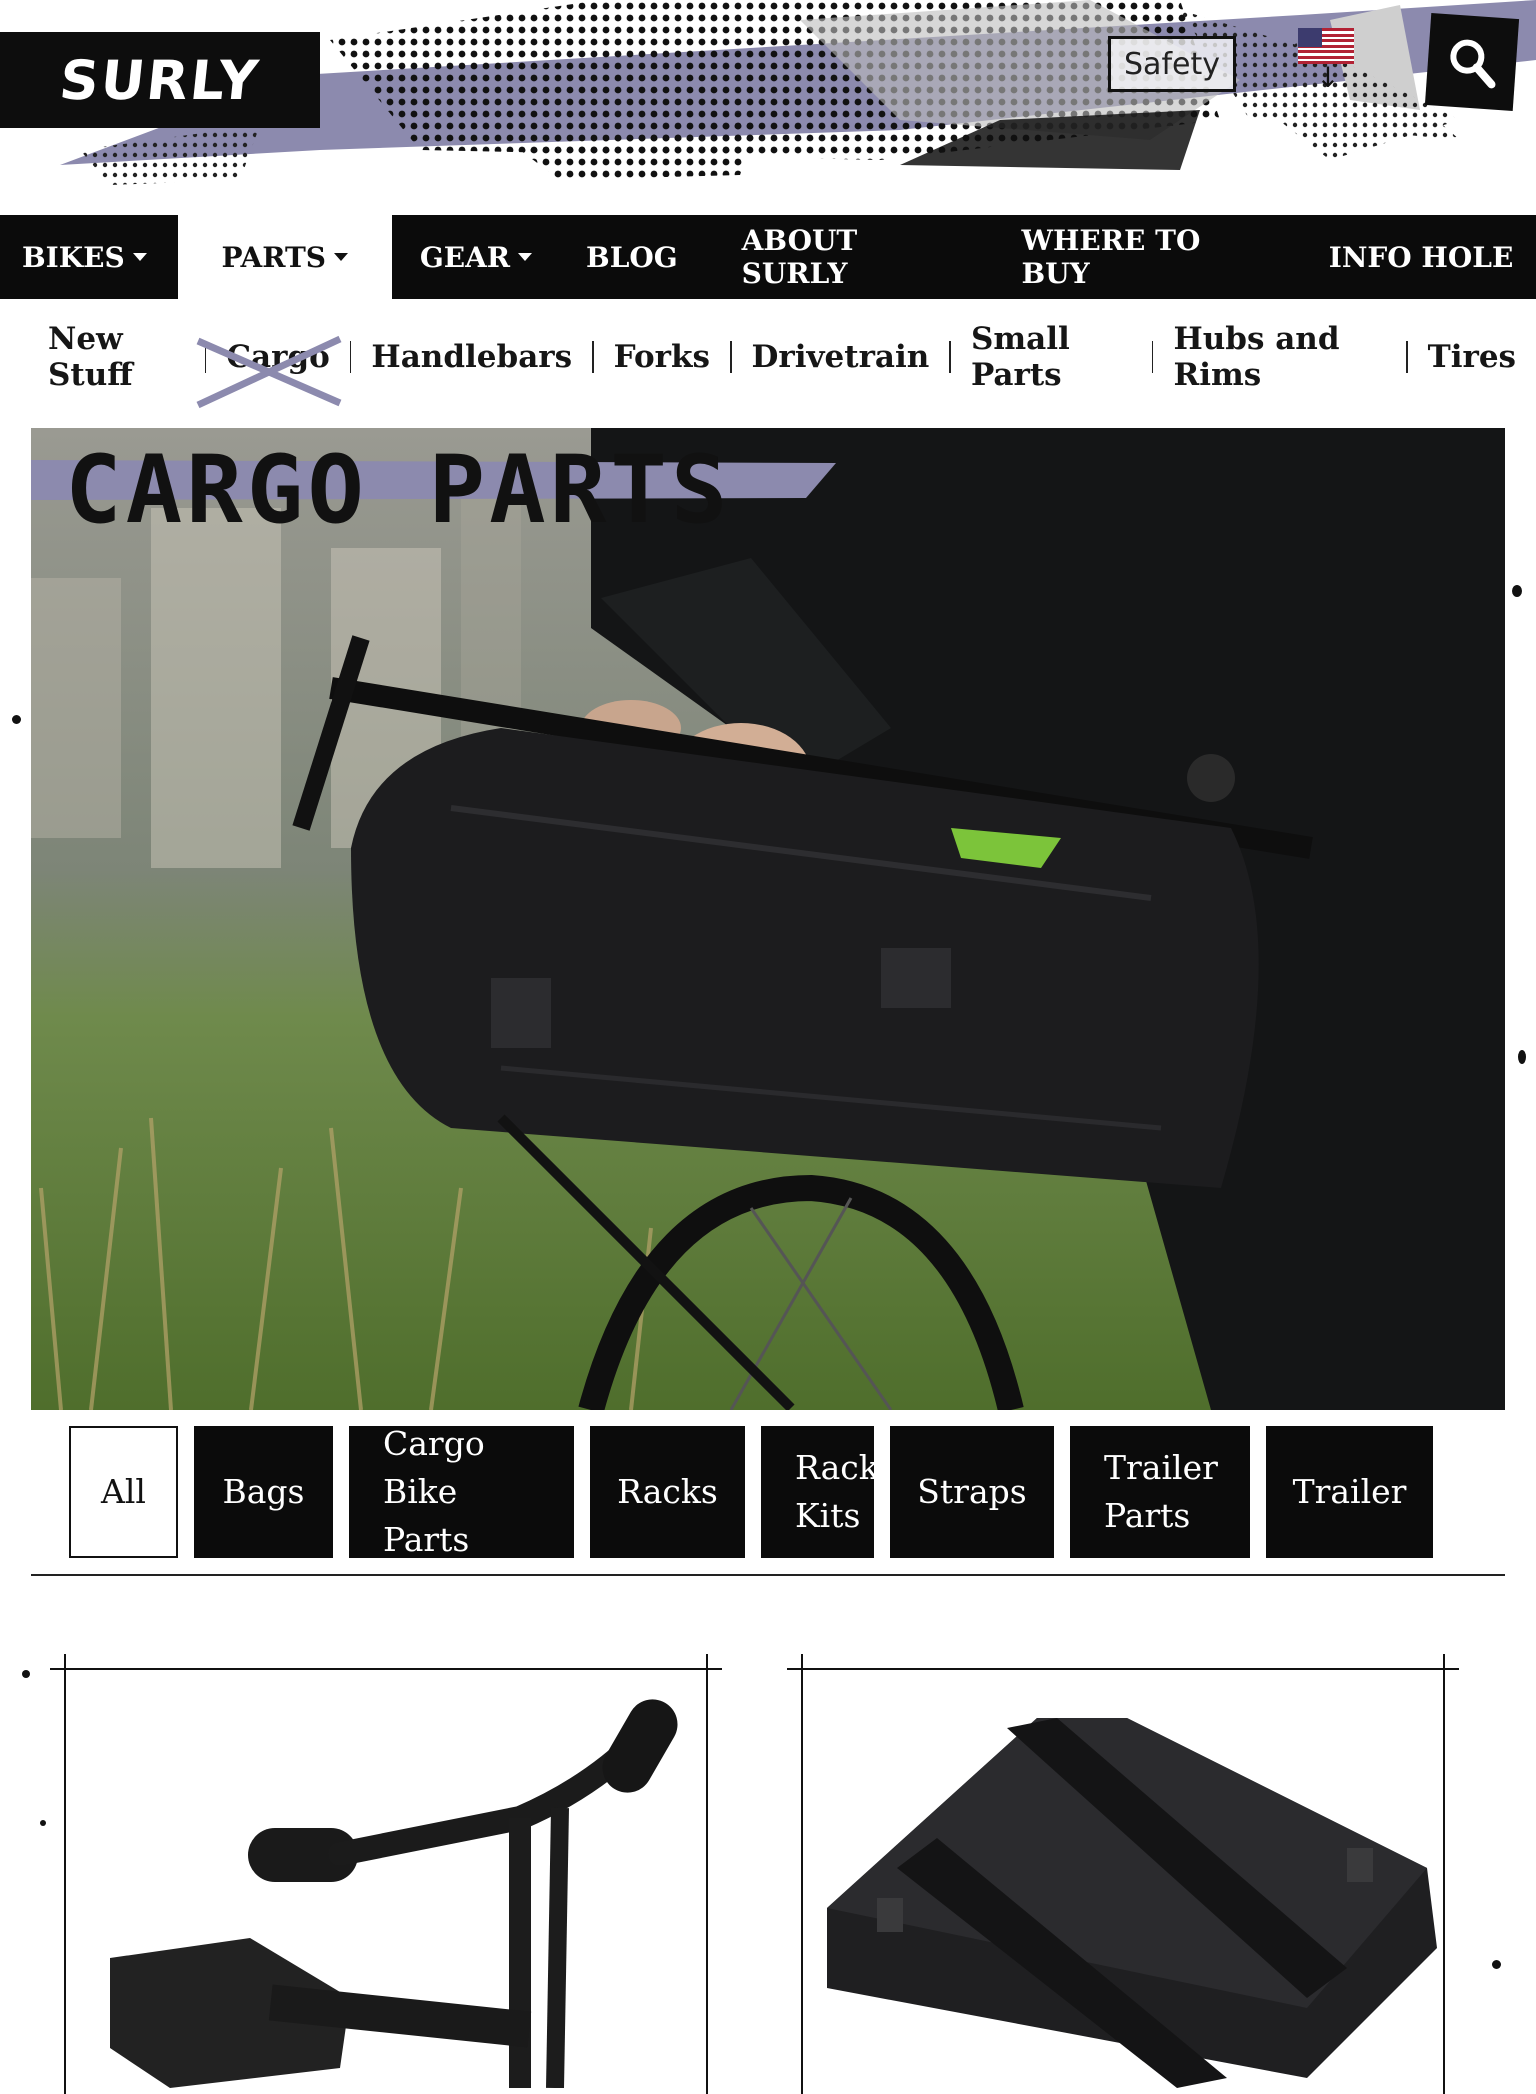 The image size is (1536, 2094). I want to click on filter-label-line2: Parts, so click(1147, 1515).